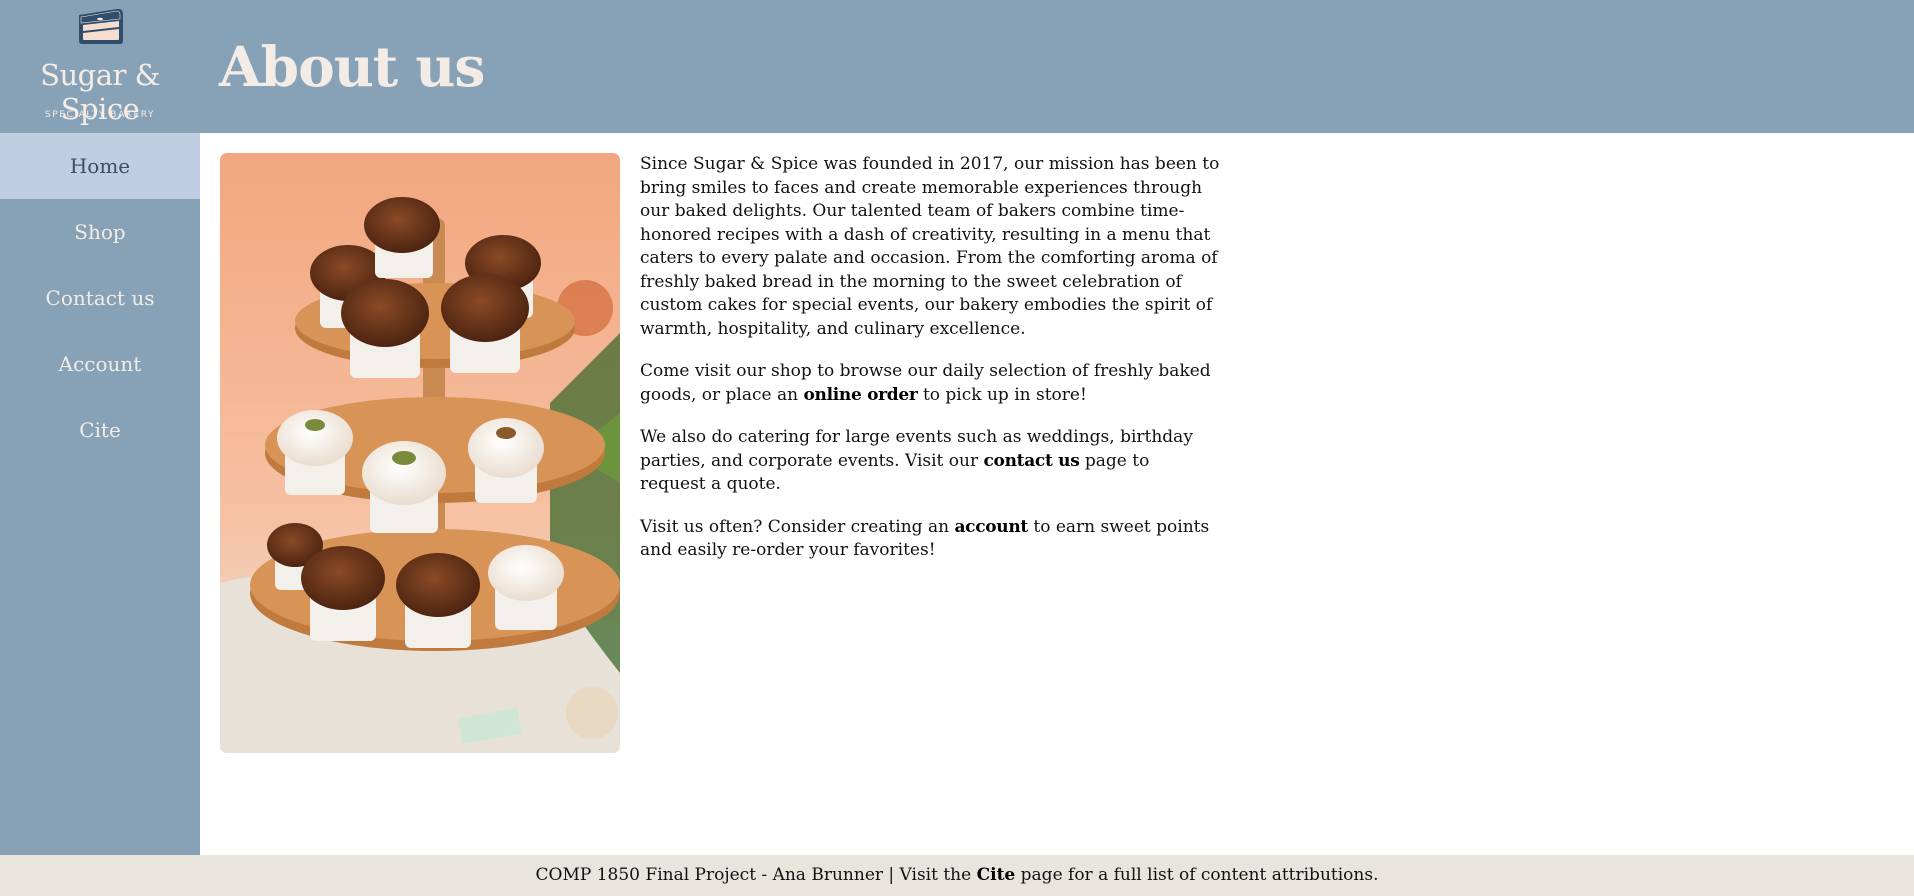  What do you see at coordinates (1032, 461) in the screenshot?
I see `contact-us-link: contact us` at bounding box center [1032, 461].